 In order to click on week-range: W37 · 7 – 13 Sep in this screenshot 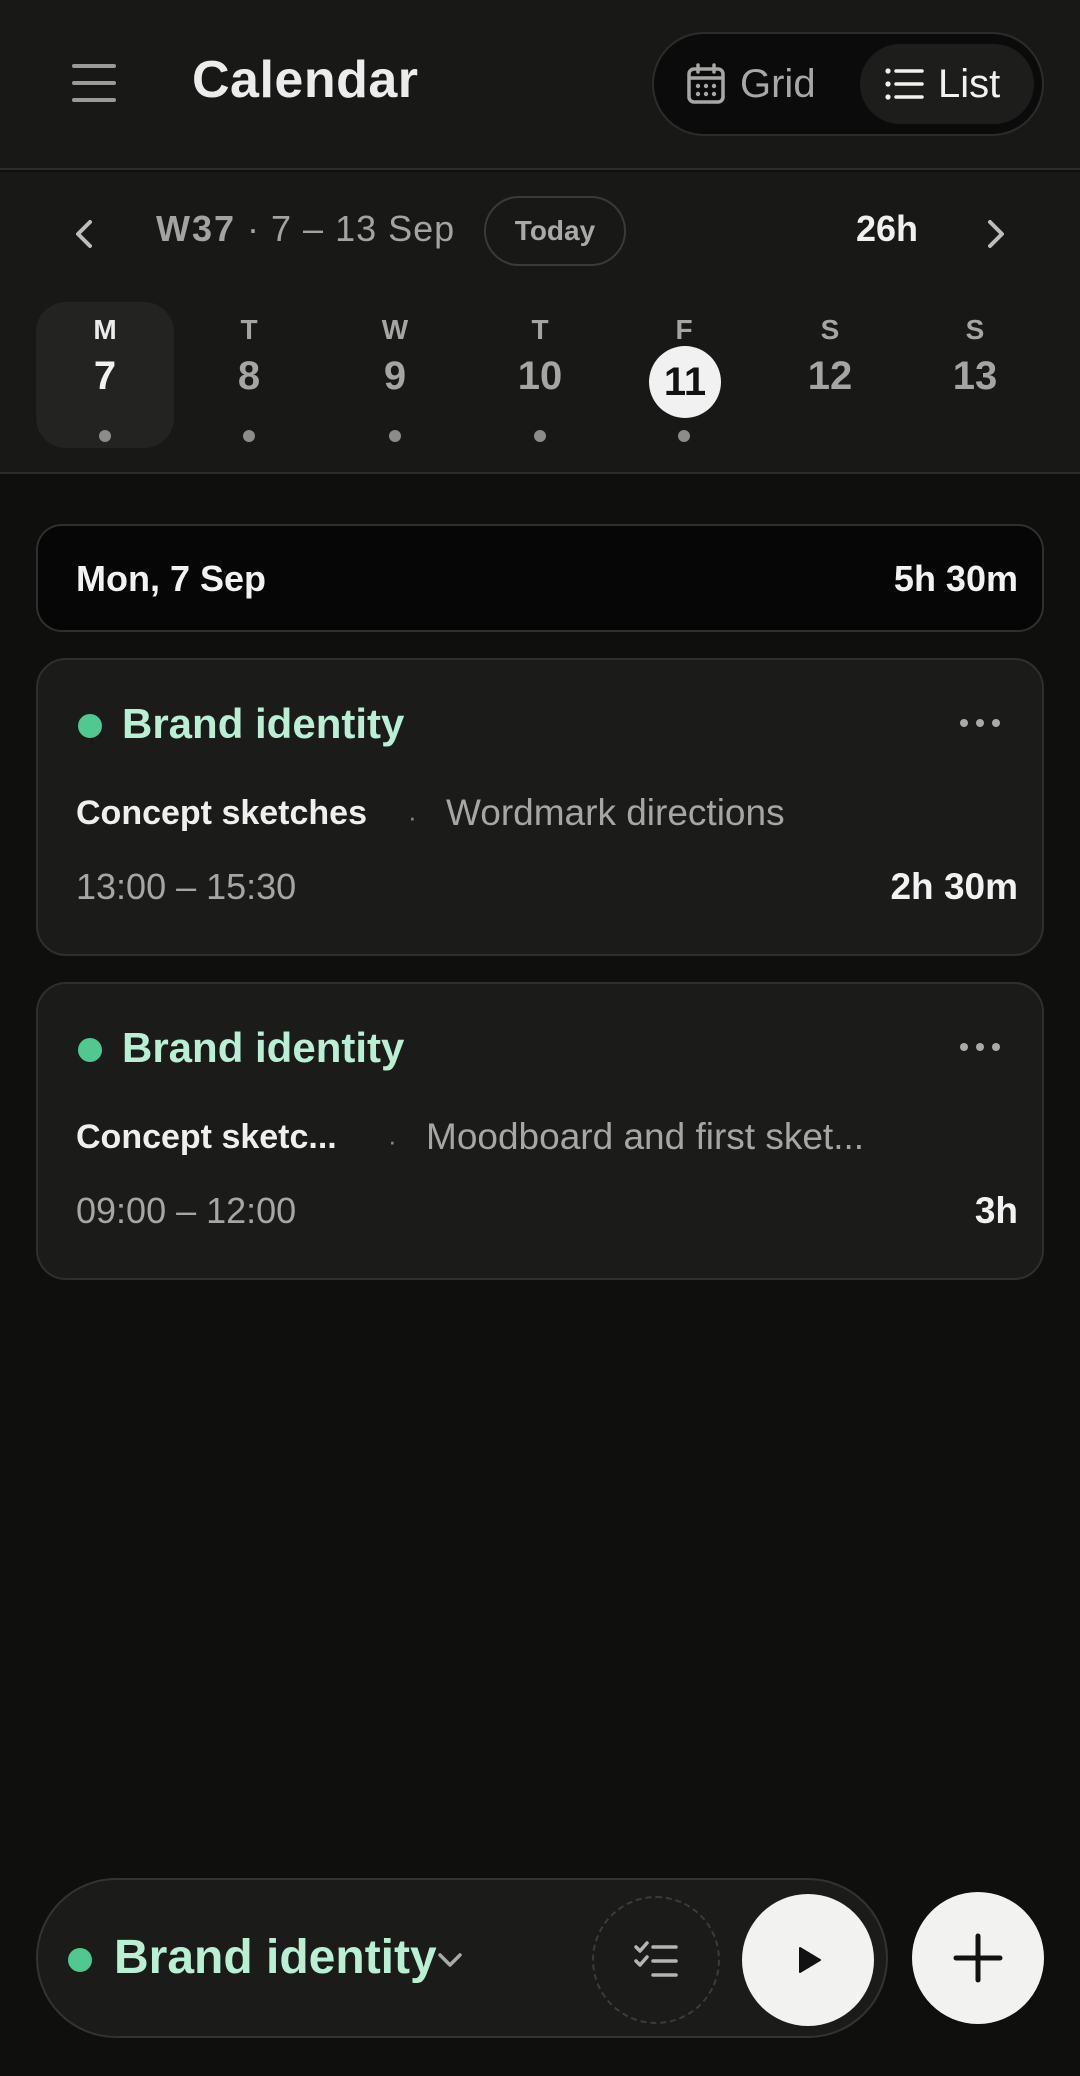, I will do `click(305, 229)`.